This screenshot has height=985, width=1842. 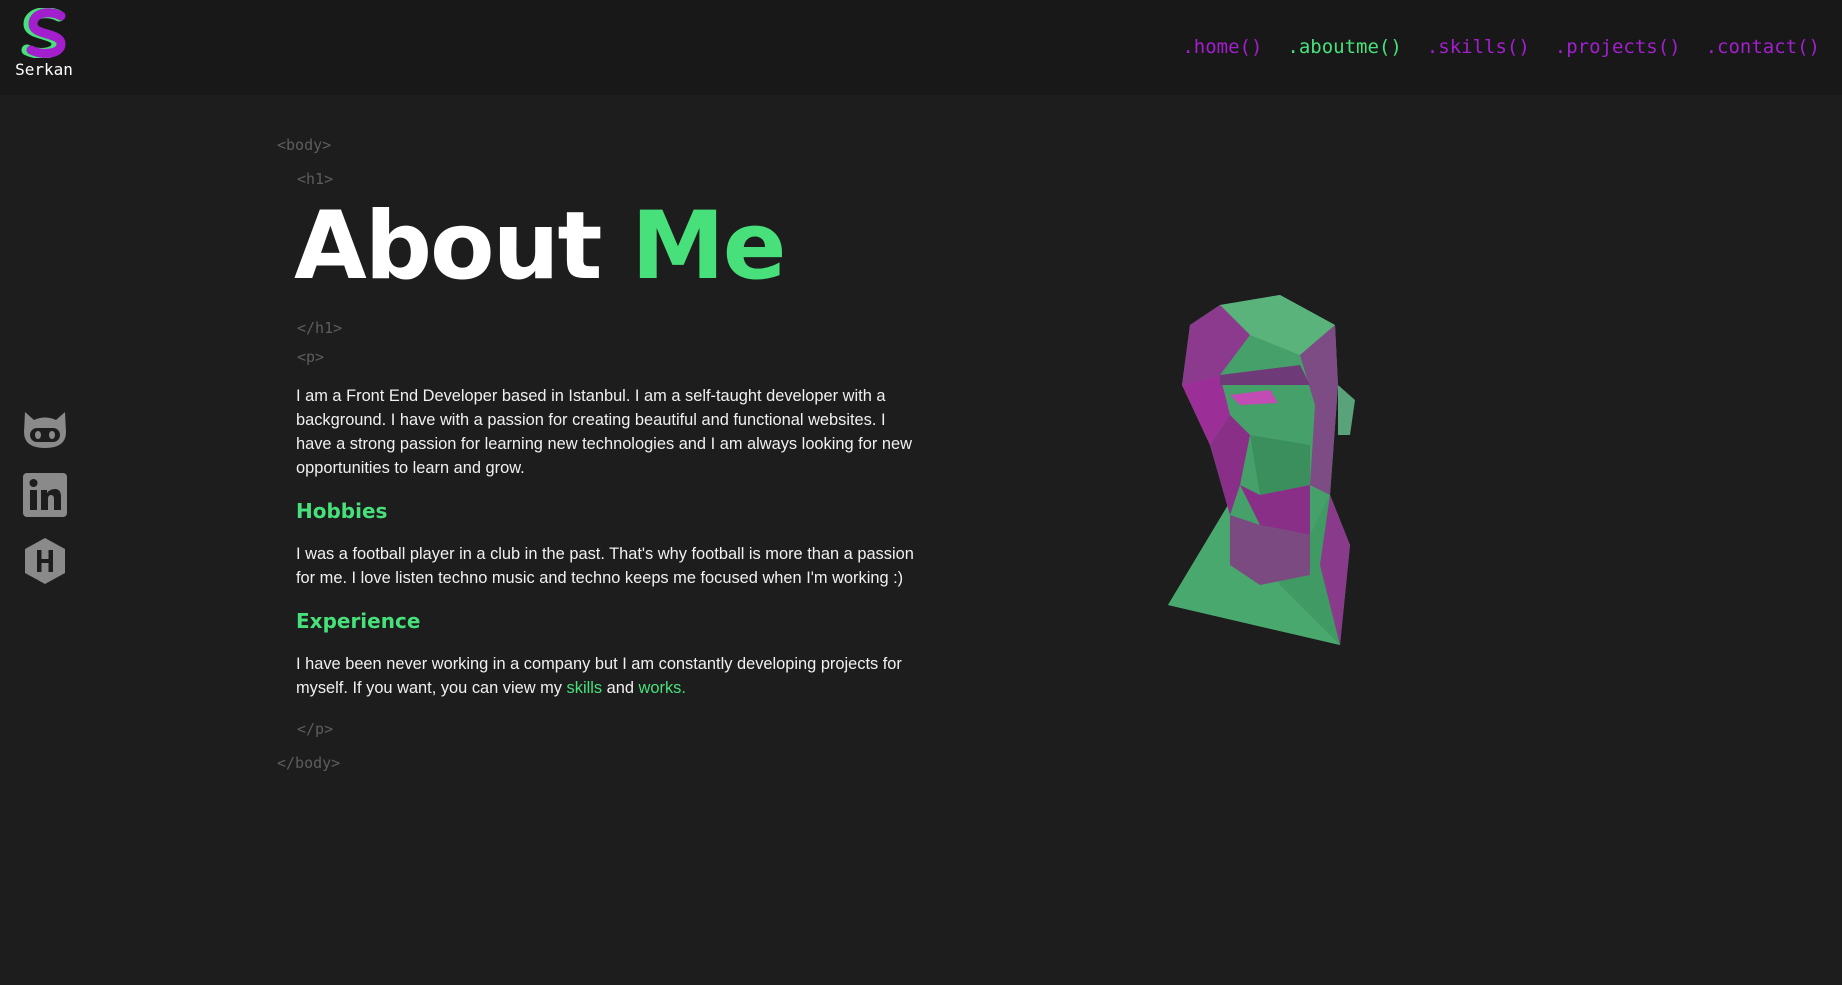 What do you see at coordinates (358, 621) in the screenshot?
I see `experience-heading: Experience` at bounding box center [358, 621].